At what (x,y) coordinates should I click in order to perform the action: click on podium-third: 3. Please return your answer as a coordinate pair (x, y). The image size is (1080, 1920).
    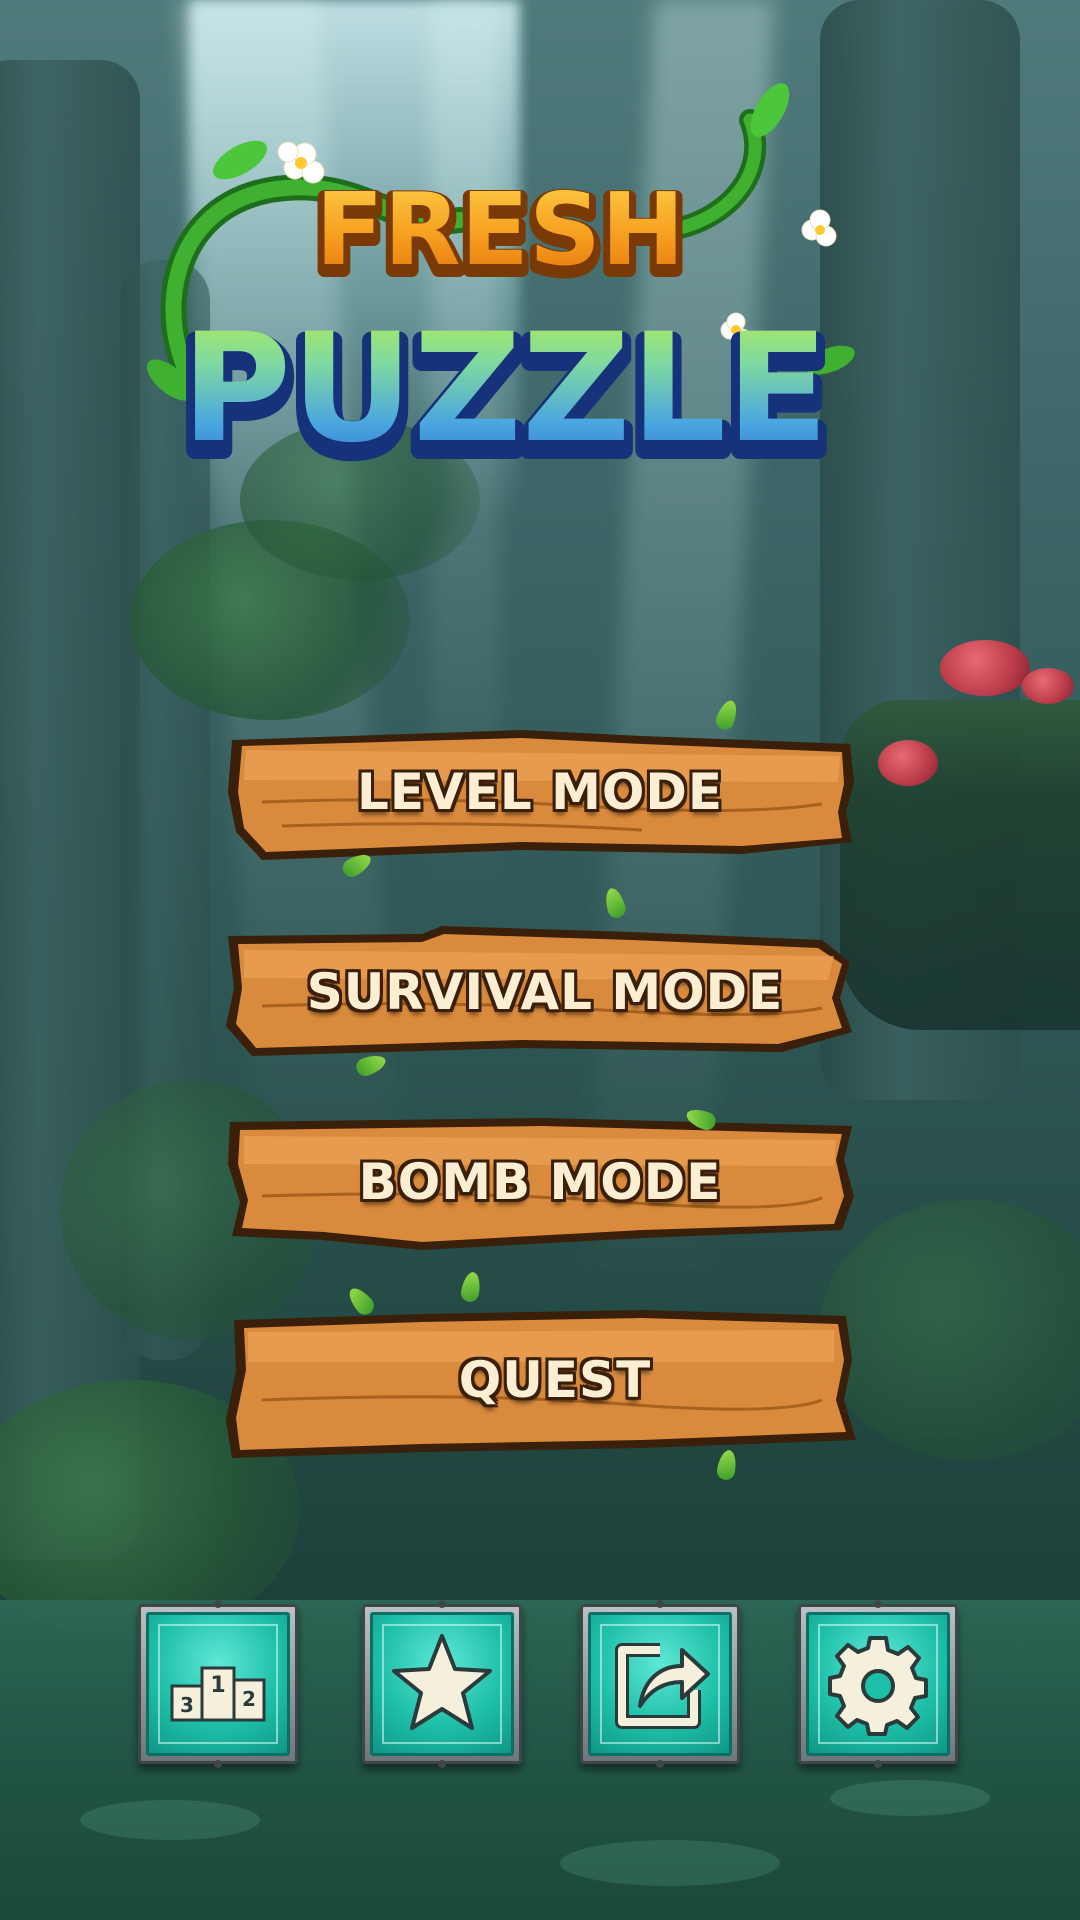
    Looking at the image, I should click on (187, 1705).